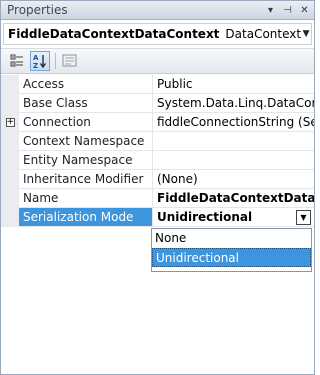 This screenshot has height=375, width=320. What do you see at coordinates (86, 122) in the screenshot?
I see `property-name: Connection` at bounding box center [86, 122].